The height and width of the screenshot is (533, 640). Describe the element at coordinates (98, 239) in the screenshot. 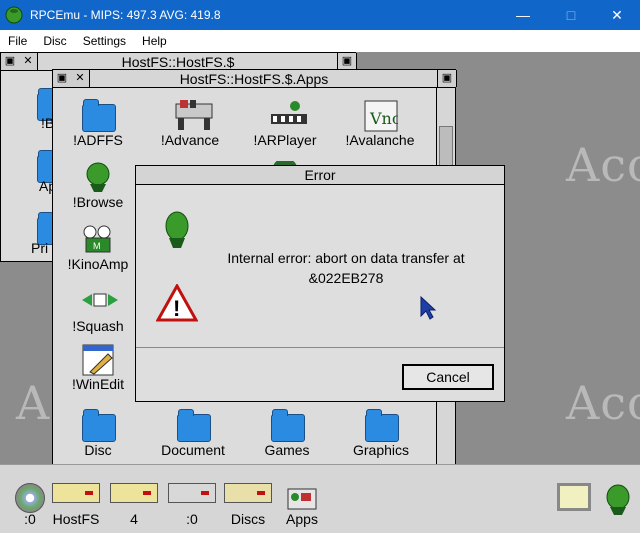

I see `kinoamp-icon: M` at that location.